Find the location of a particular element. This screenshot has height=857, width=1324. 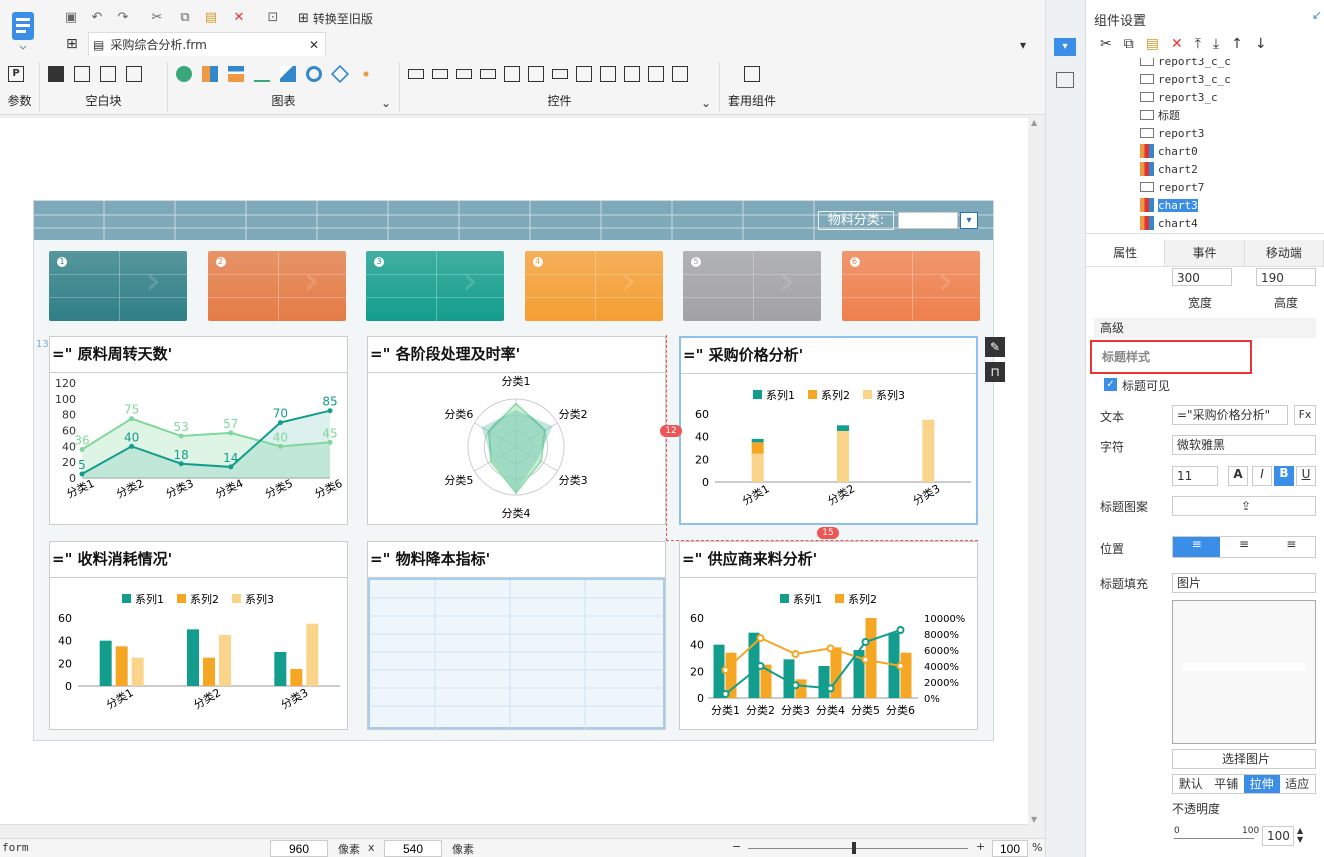

zoom-handle is located at coordinates (854, 848).